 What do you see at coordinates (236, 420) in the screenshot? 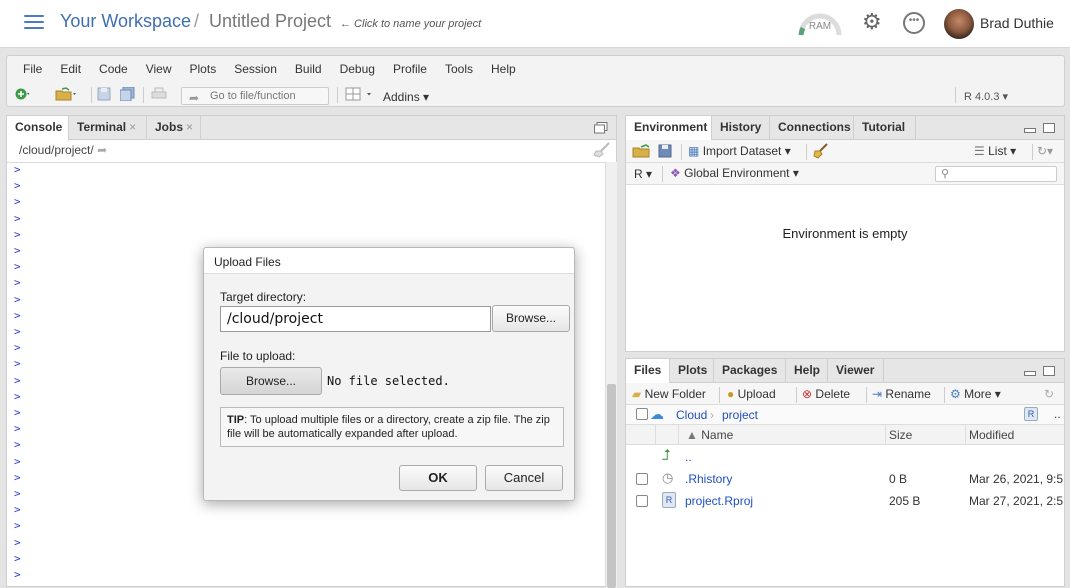
I see `tip-label: TIP` at bounding box center [236, 420].